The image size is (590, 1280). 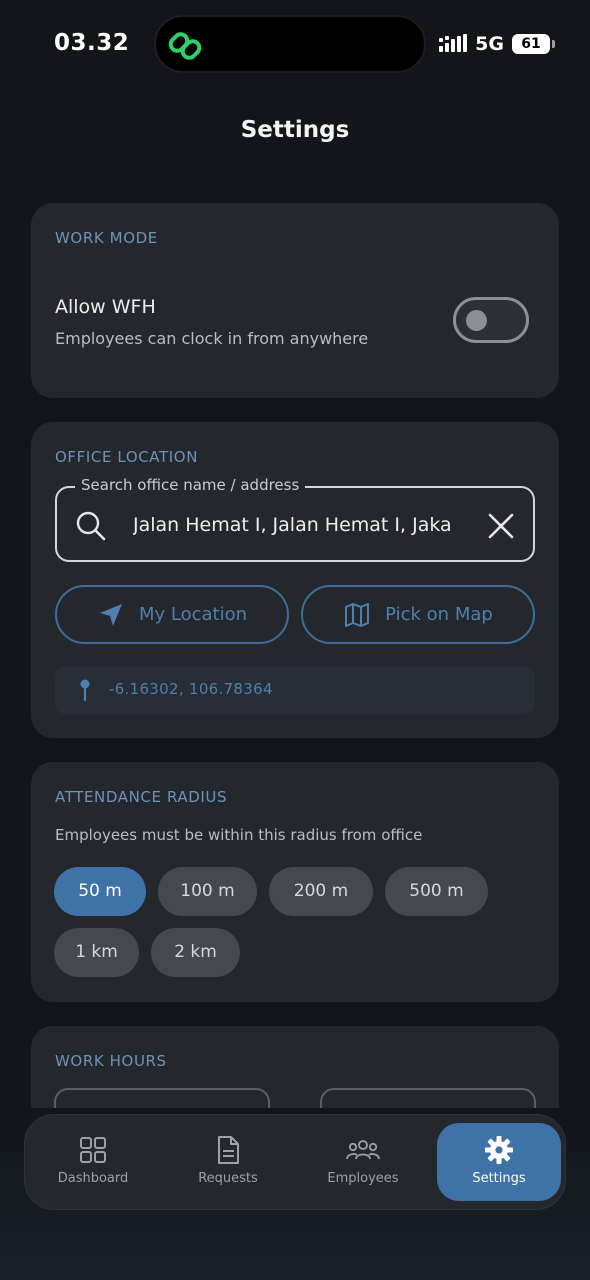 I want to click on my-location-button: My Location, so click(x=172, y=614).